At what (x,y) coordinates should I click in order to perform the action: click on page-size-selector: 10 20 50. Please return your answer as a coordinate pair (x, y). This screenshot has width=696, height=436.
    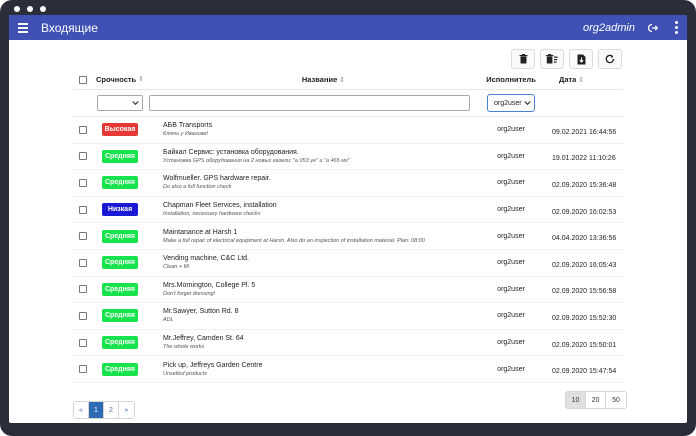
    Looking at the image, I should click on (596, 400).